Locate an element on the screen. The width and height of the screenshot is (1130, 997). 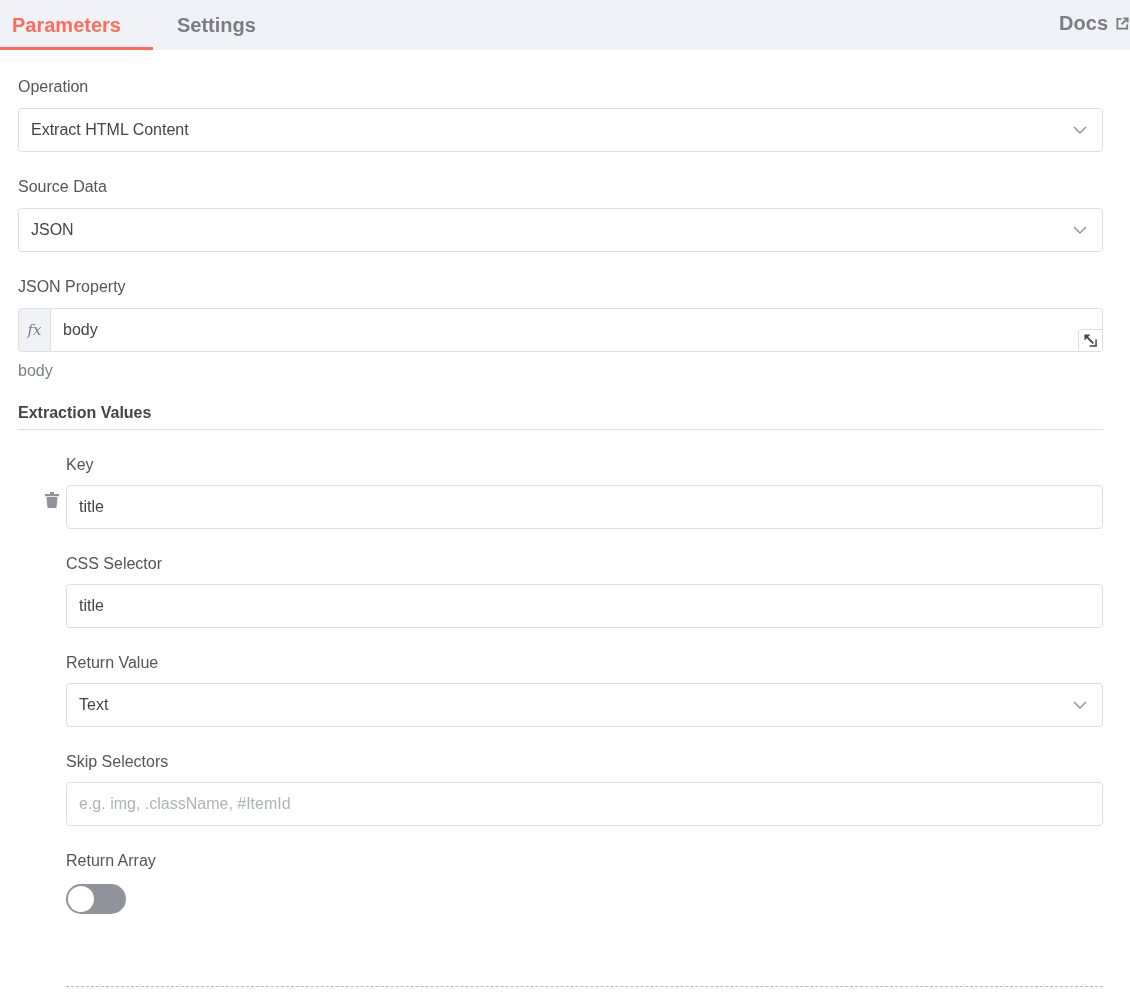
select-field: Extract HTML Content is located at coordinates (560, 130).